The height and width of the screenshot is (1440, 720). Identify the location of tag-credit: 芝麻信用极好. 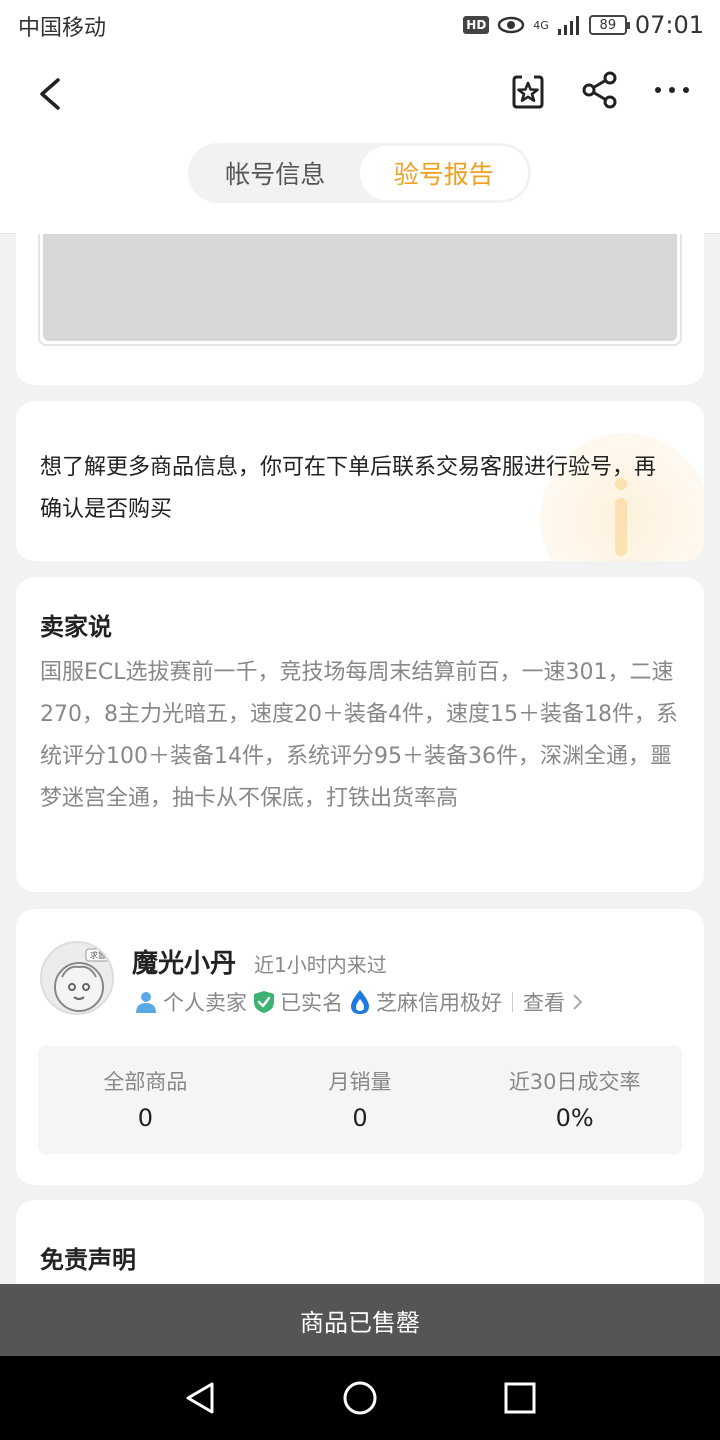
(425, 1002).